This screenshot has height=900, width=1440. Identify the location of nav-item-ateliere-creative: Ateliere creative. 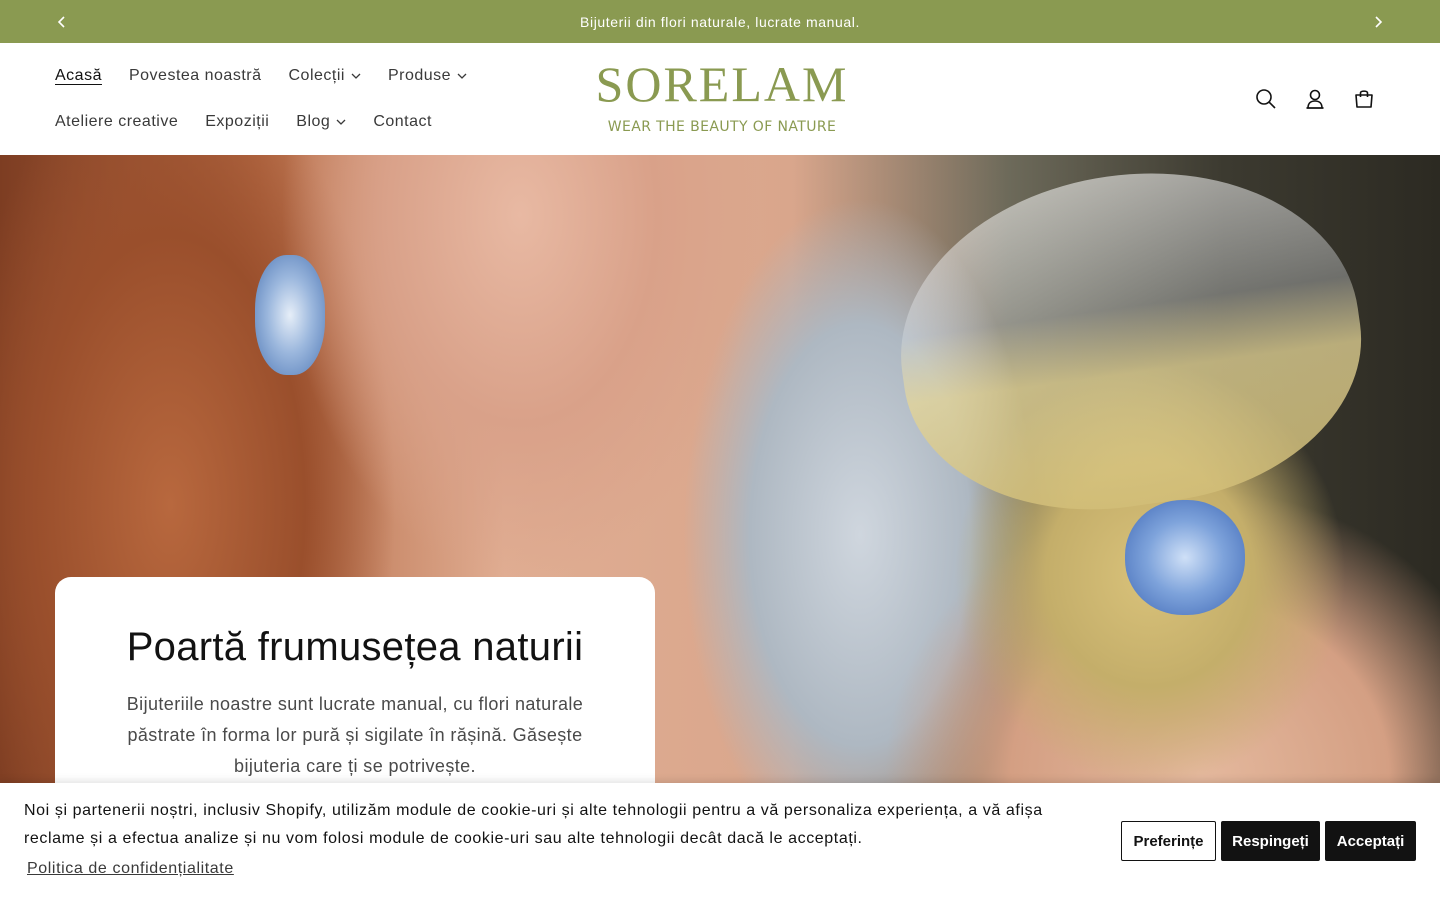
(116, 122).